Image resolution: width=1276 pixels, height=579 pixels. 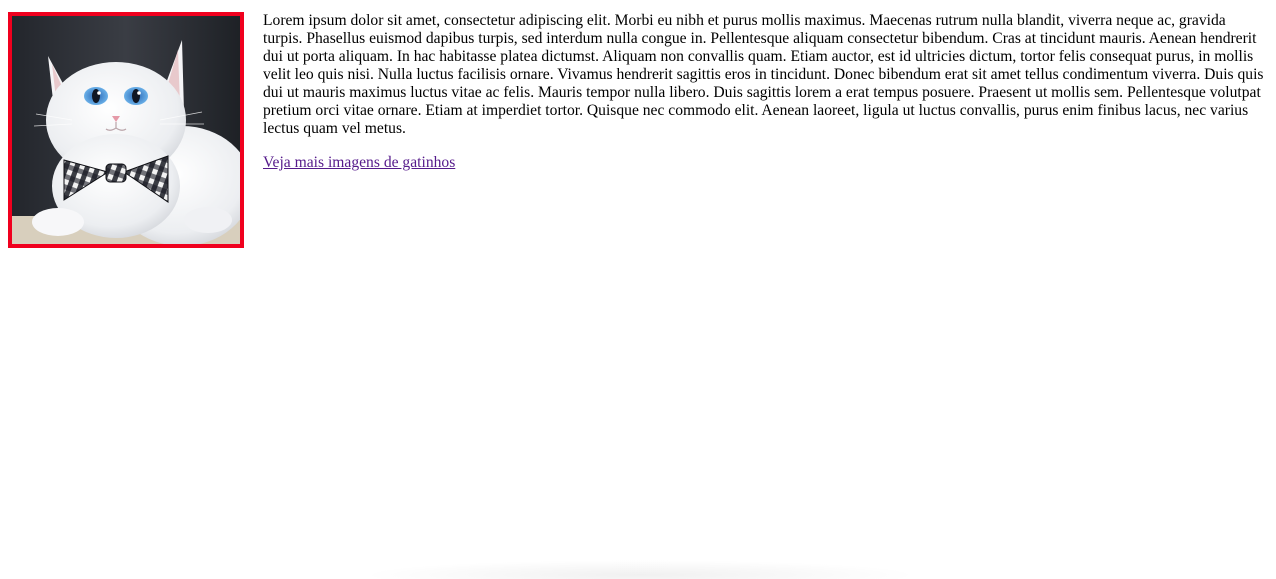 What do you see at coordinates (640, 569) in the screenshot?
I see `bottom-shadow` at bounding box center [640, 569].